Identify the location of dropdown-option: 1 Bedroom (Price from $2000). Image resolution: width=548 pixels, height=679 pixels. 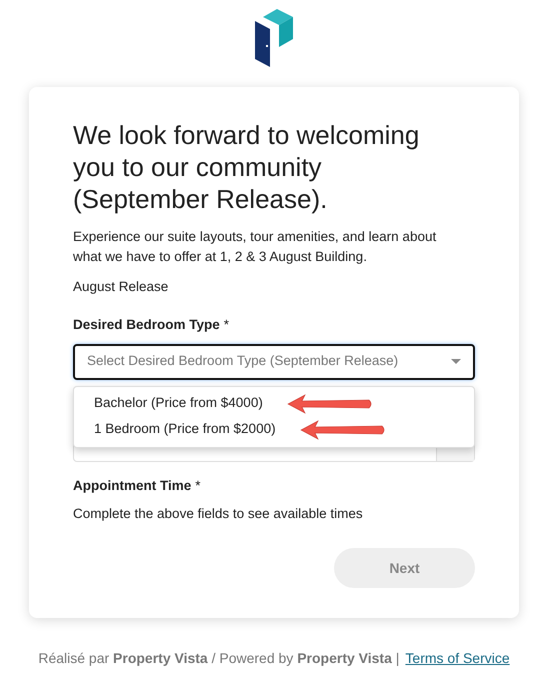
(185, 429).